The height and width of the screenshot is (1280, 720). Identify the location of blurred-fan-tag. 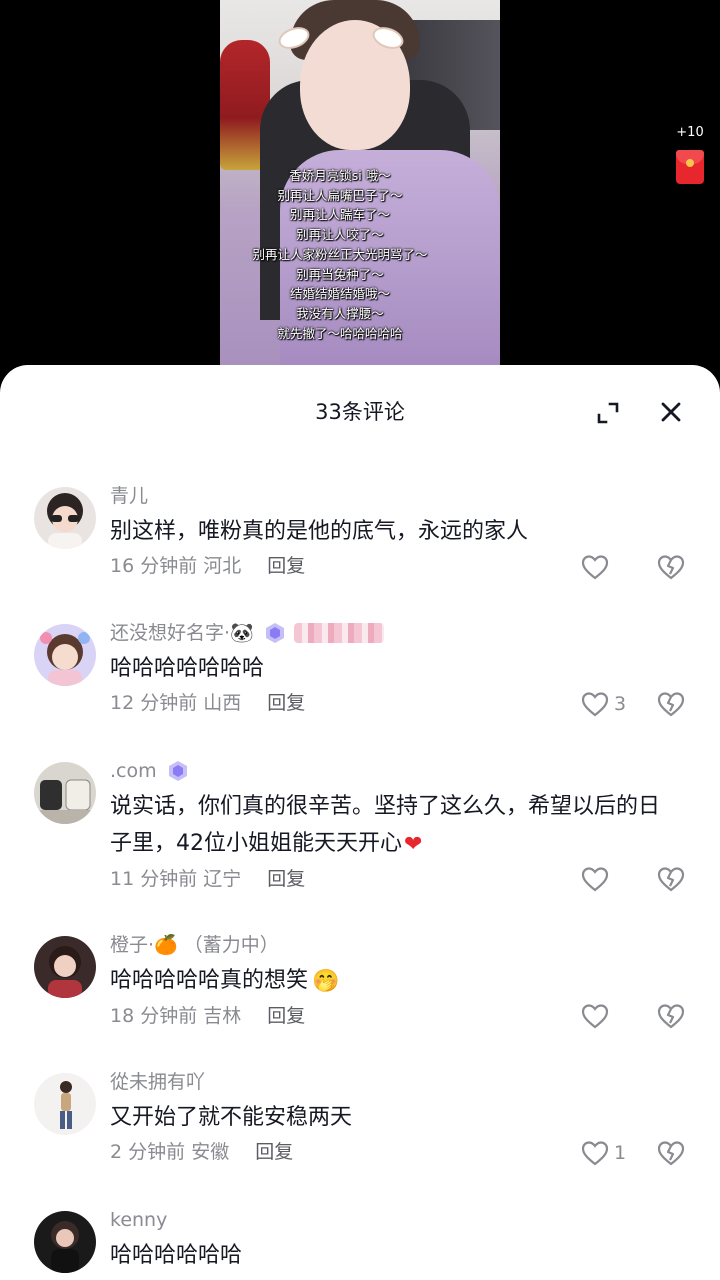
(338, 633).